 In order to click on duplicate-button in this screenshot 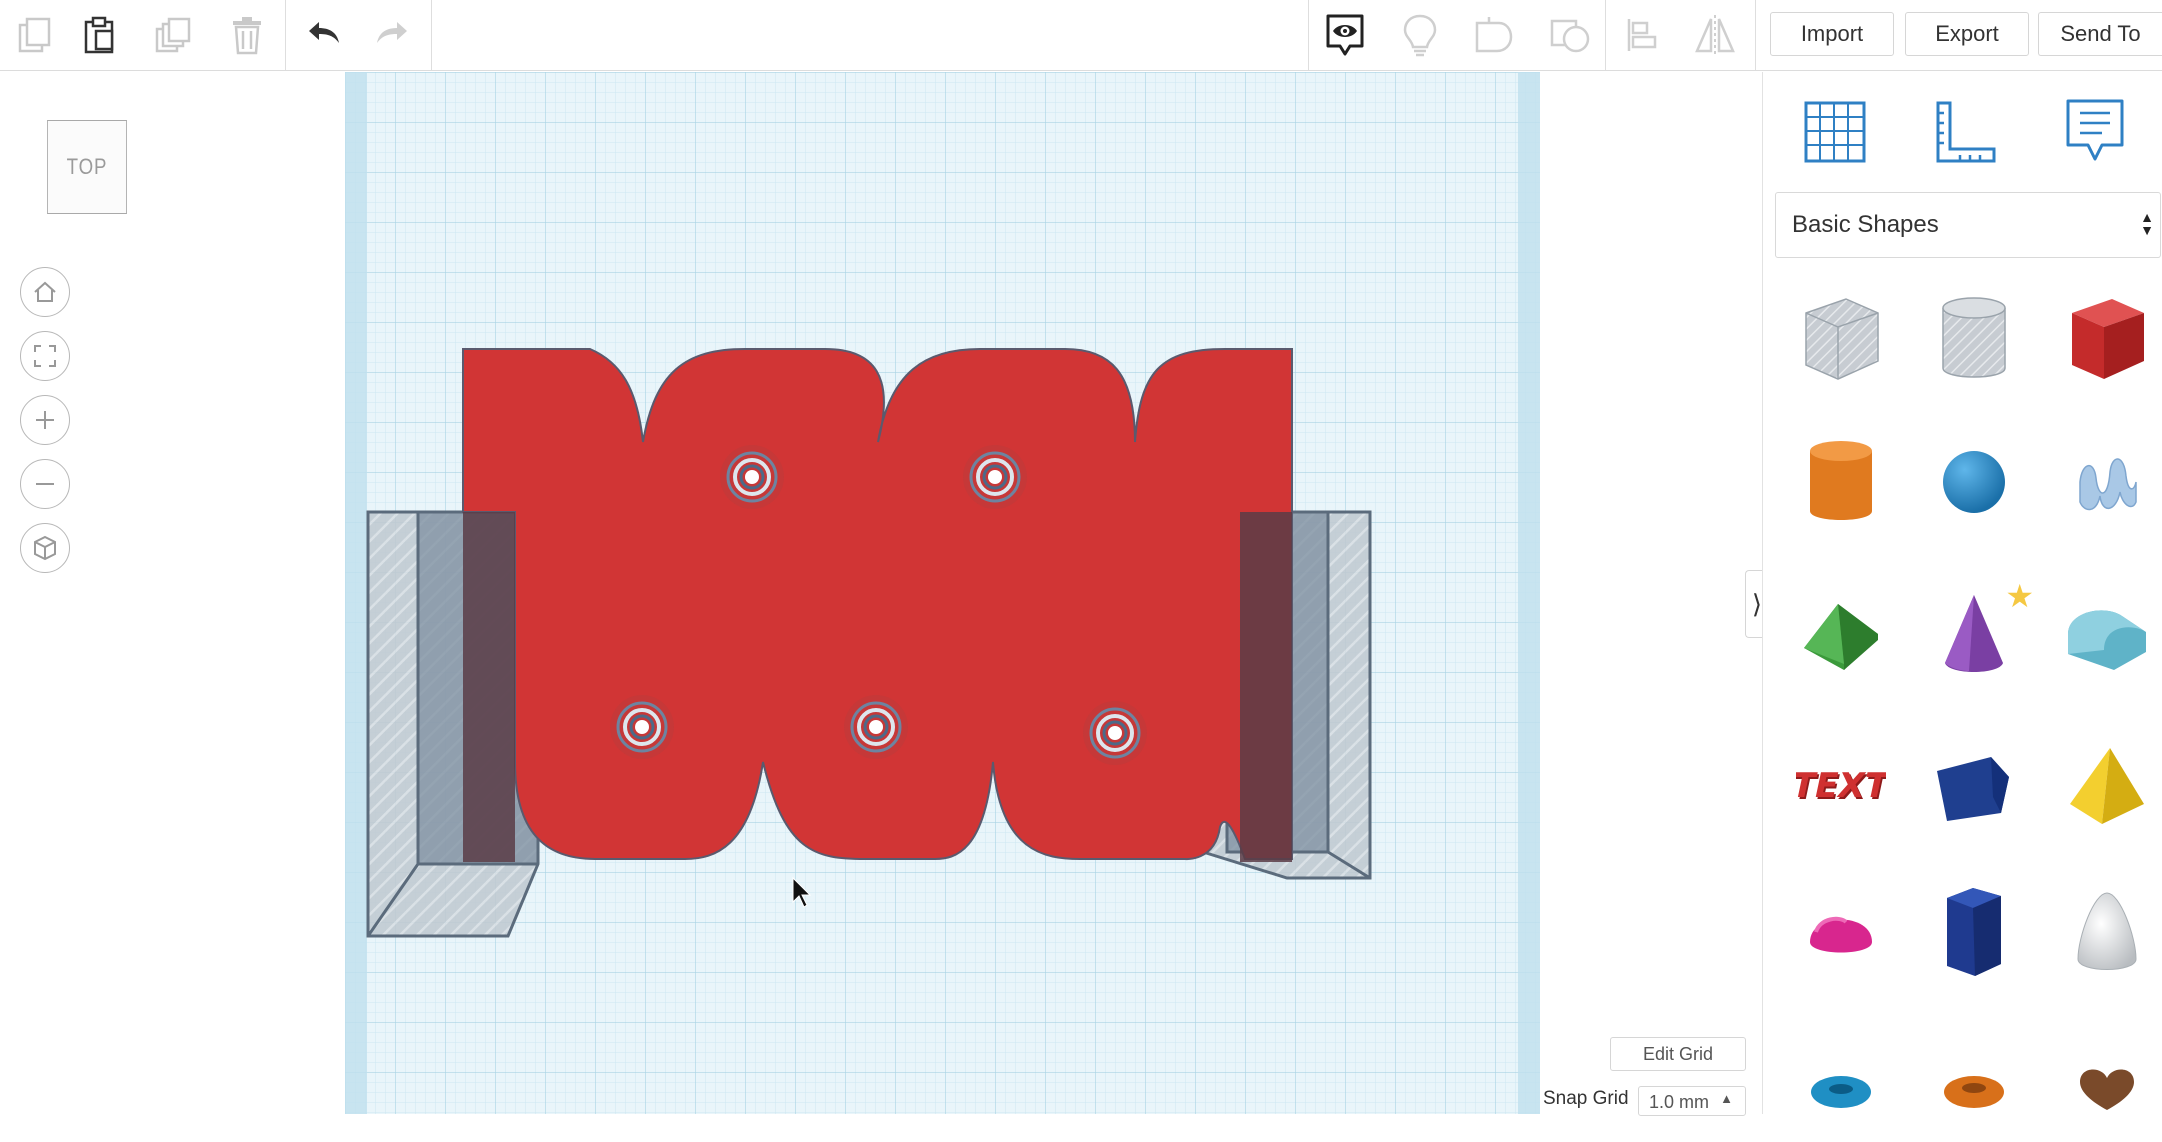, I will do `click(173, 35)`.